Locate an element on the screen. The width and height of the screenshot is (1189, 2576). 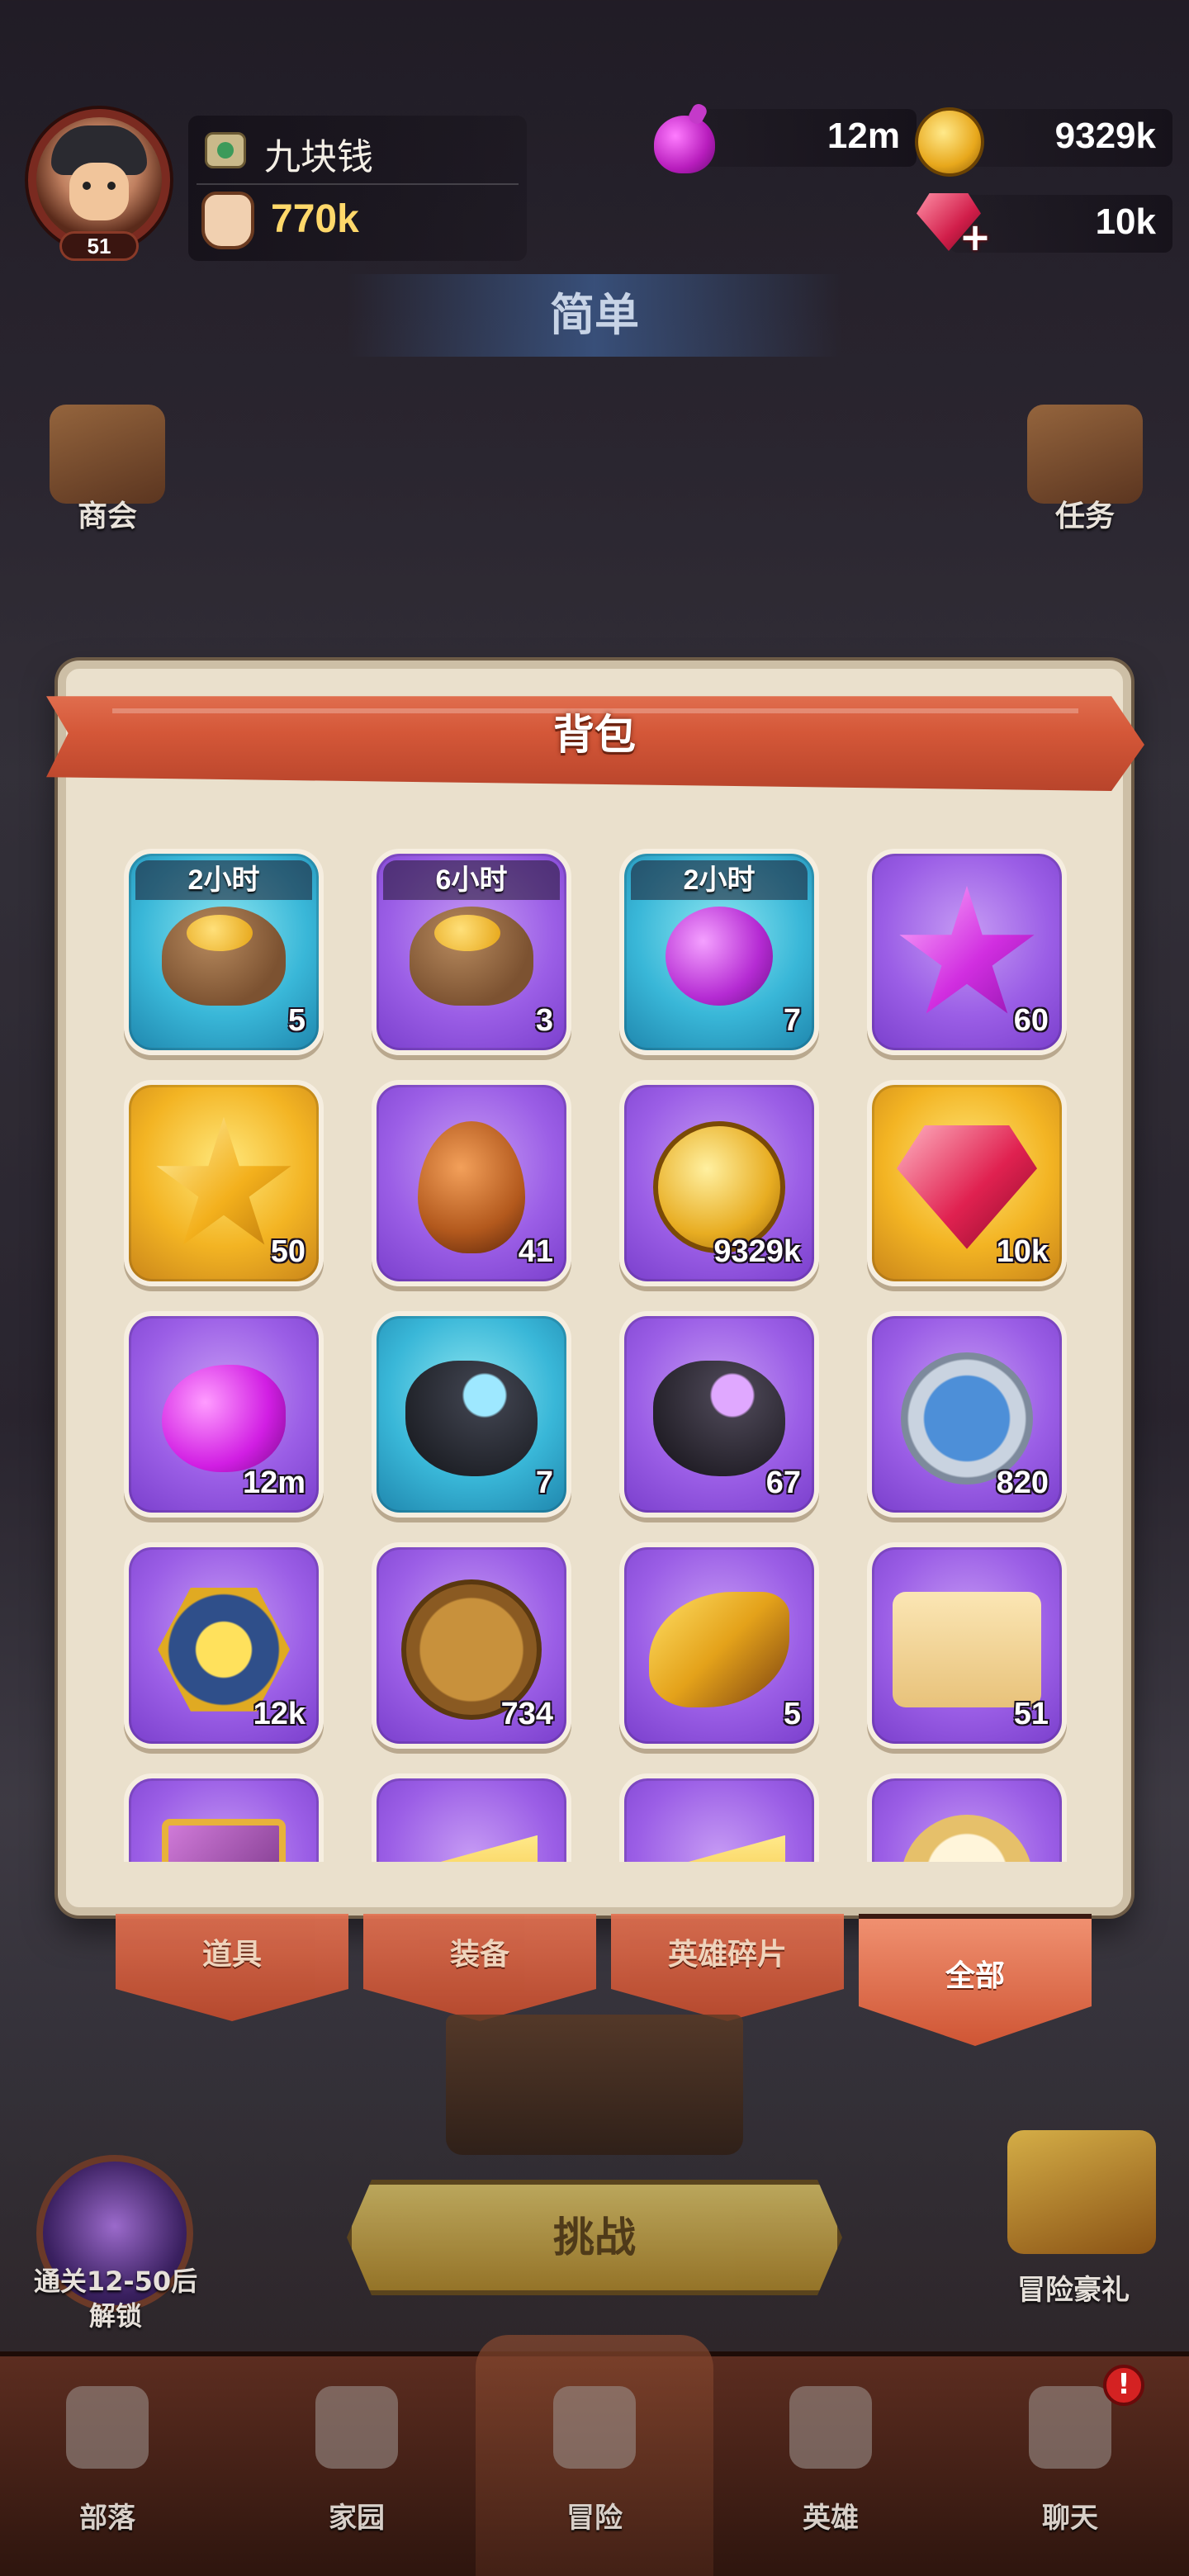
item-count: 734 is located at coordinates (526, 1714).